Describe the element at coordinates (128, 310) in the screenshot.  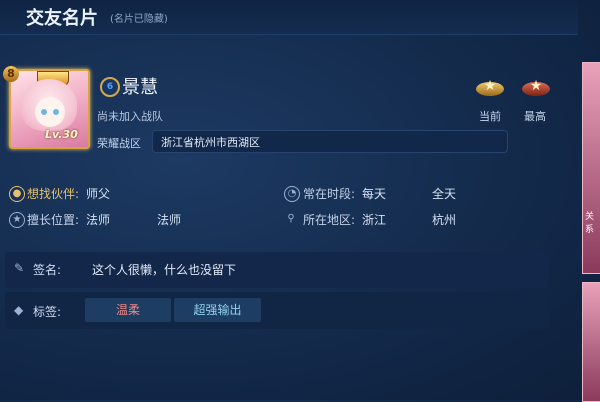
I see `tag-item: 温柔` at that location.